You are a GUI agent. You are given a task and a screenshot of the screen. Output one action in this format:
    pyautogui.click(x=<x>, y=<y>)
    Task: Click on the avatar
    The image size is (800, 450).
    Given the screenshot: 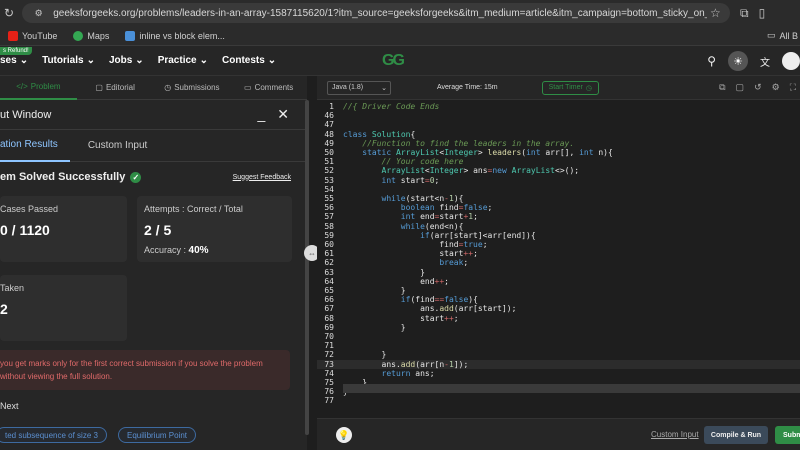 What is the action you would take?
    pyautogui.click(x=791, y=61)
    